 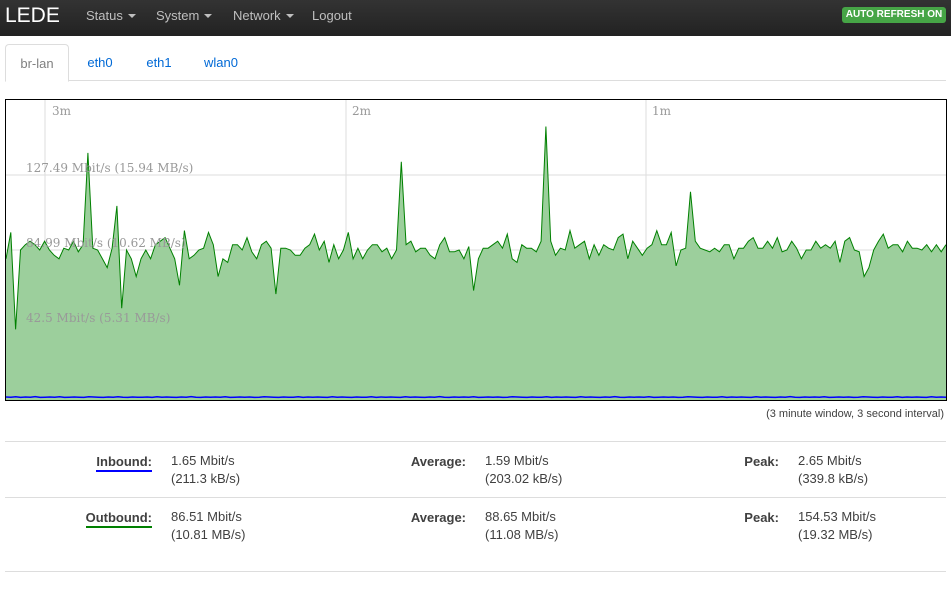 I want to click on outbound-peak: 154.53 Mbit/s (19.32 MB/s), so click(x=837, y=526).